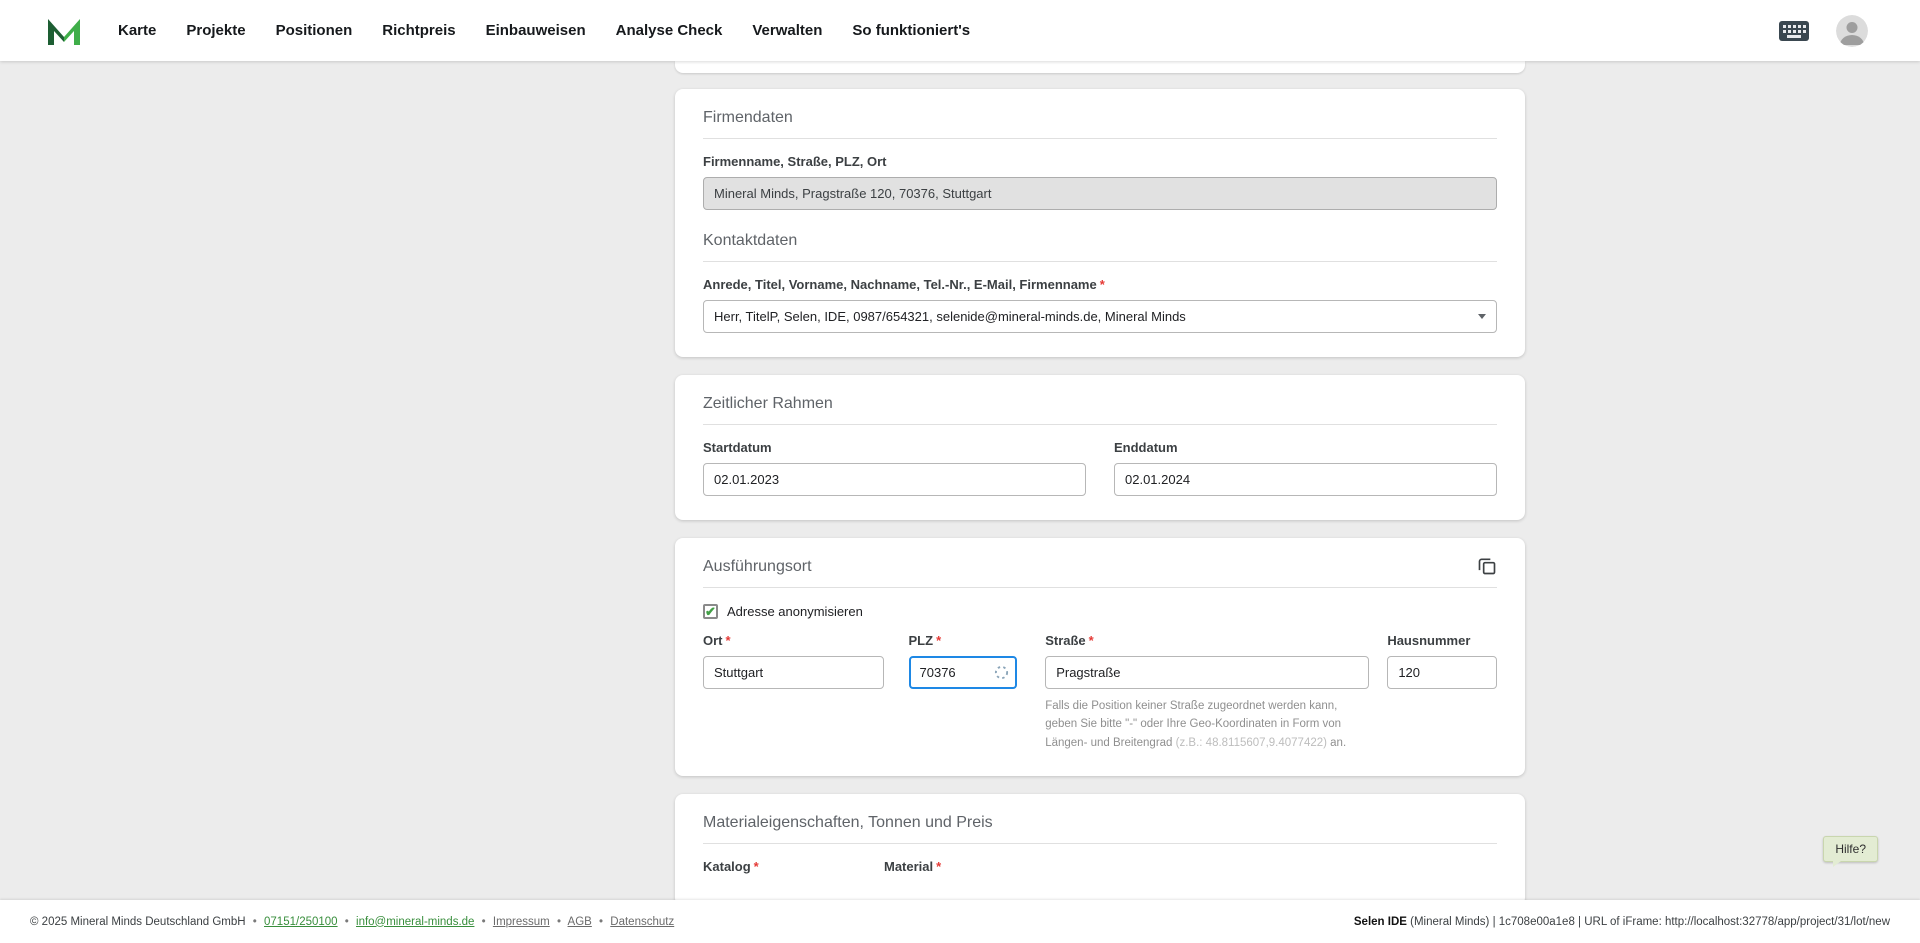 The height and width of the screenshot is (943, 1920). I want to click on startdatum-field: Startdatum, so click(894, 460).